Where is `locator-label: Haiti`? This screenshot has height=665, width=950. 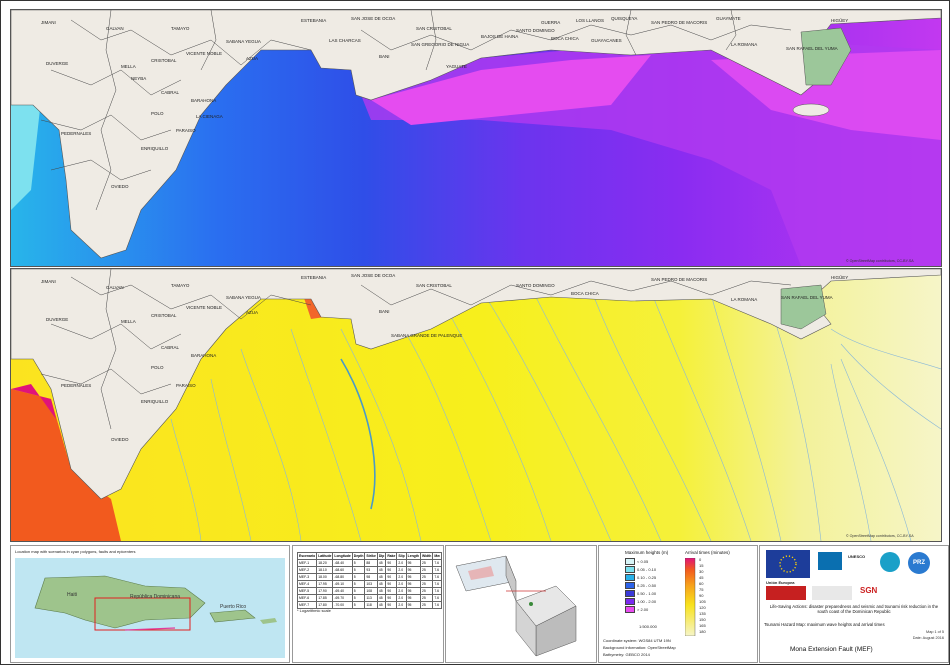 locator-label: Haiti is located at coordinates (72, 595).